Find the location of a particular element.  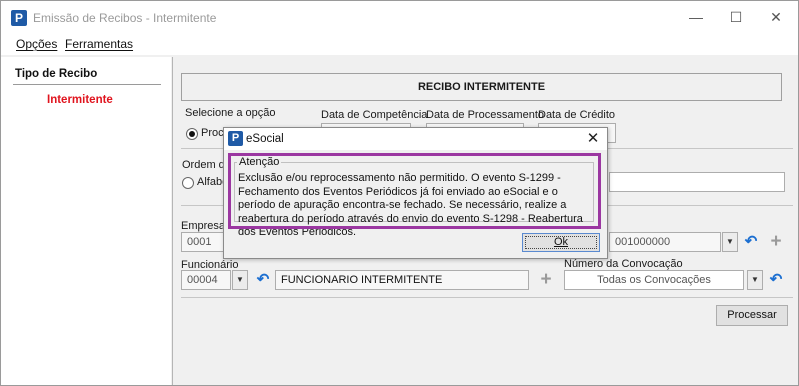

processar-button: Processar is located at coordinates (752, 315).